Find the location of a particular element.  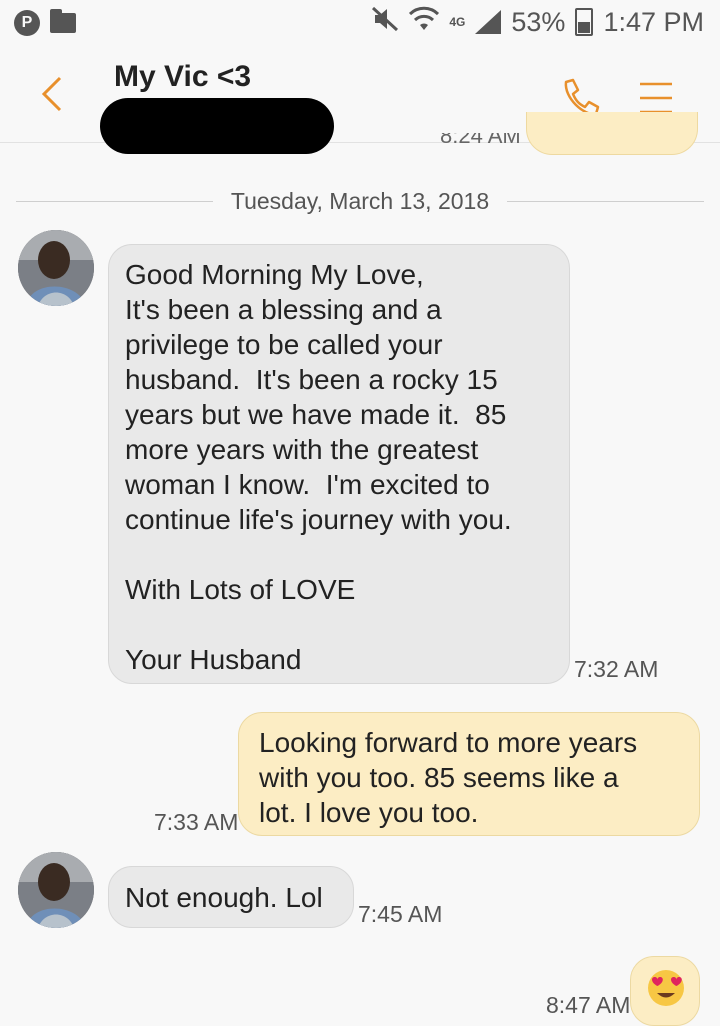

wifi-icon is located at coordinates (424, 22).